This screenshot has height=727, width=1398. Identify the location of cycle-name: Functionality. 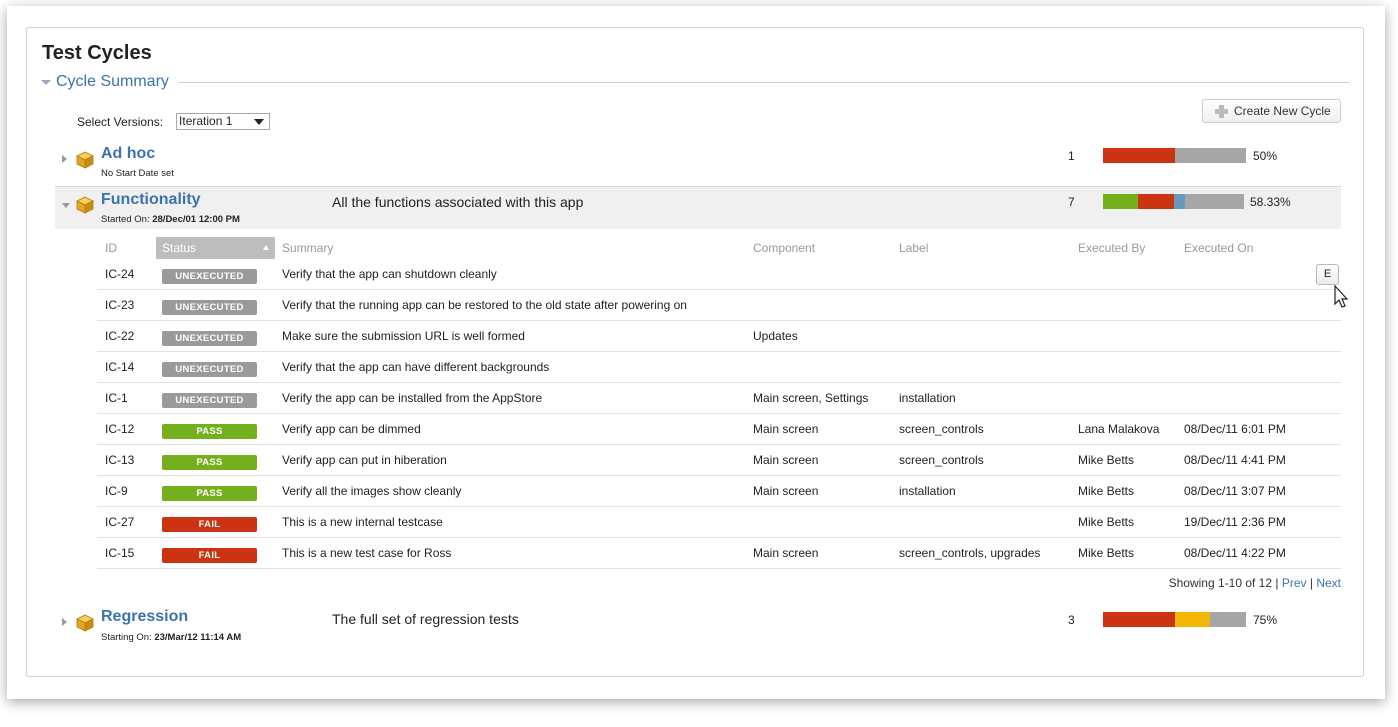
(151, 200).